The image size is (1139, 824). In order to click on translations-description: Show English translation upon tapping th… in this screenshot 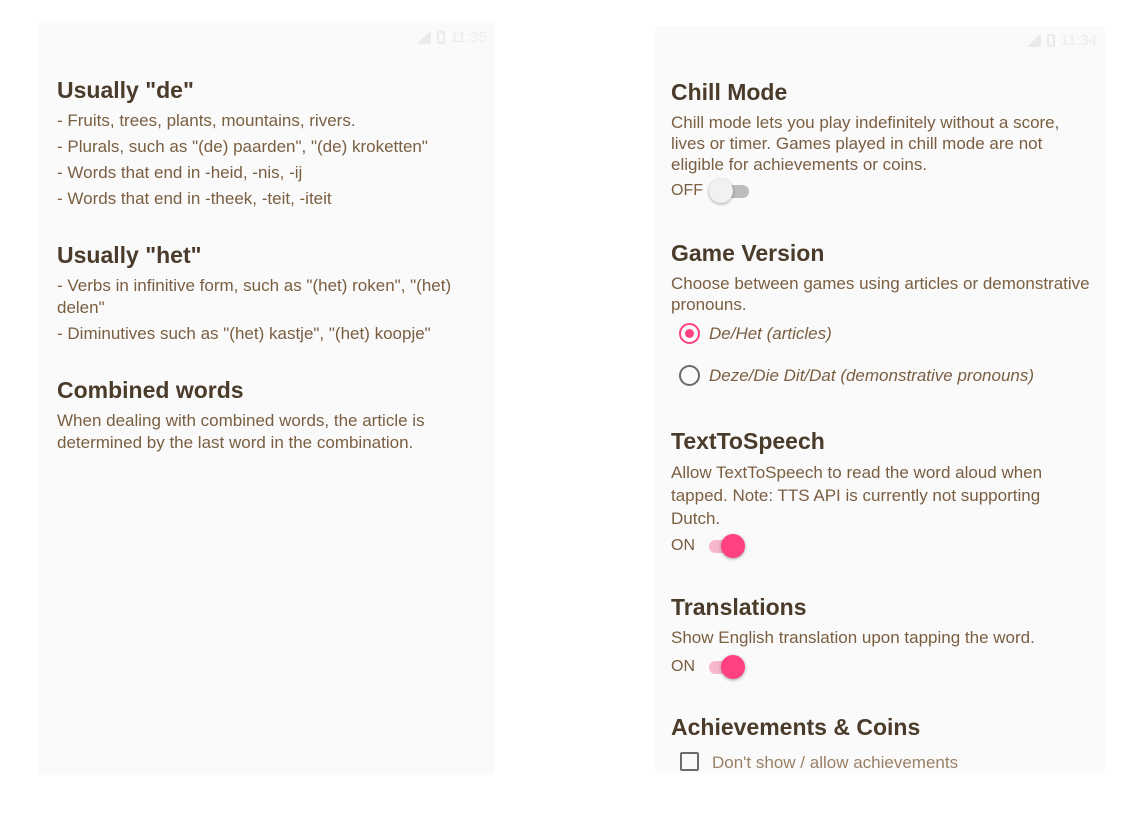, I will do `click(853, 637)`.